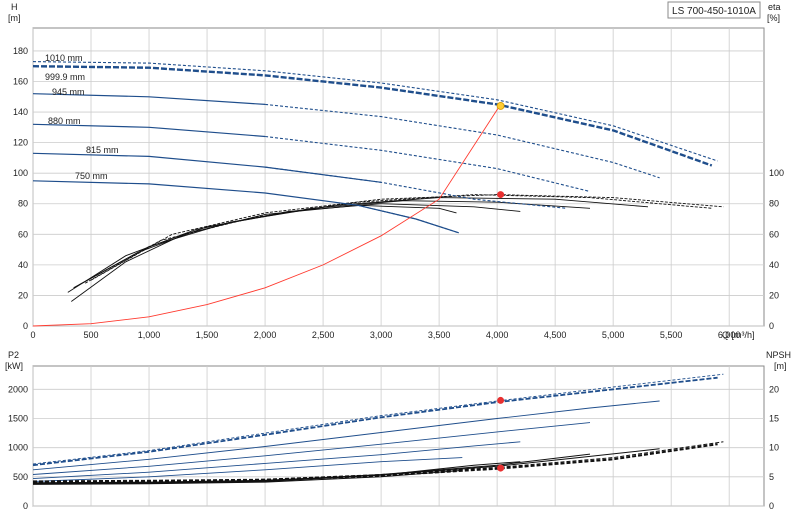 The width and height of the screenshot is (800, 520). Describe the element at coordinates (14, 18) in the screenshot. I see `y-axis-unit-head: [m]` at that location.